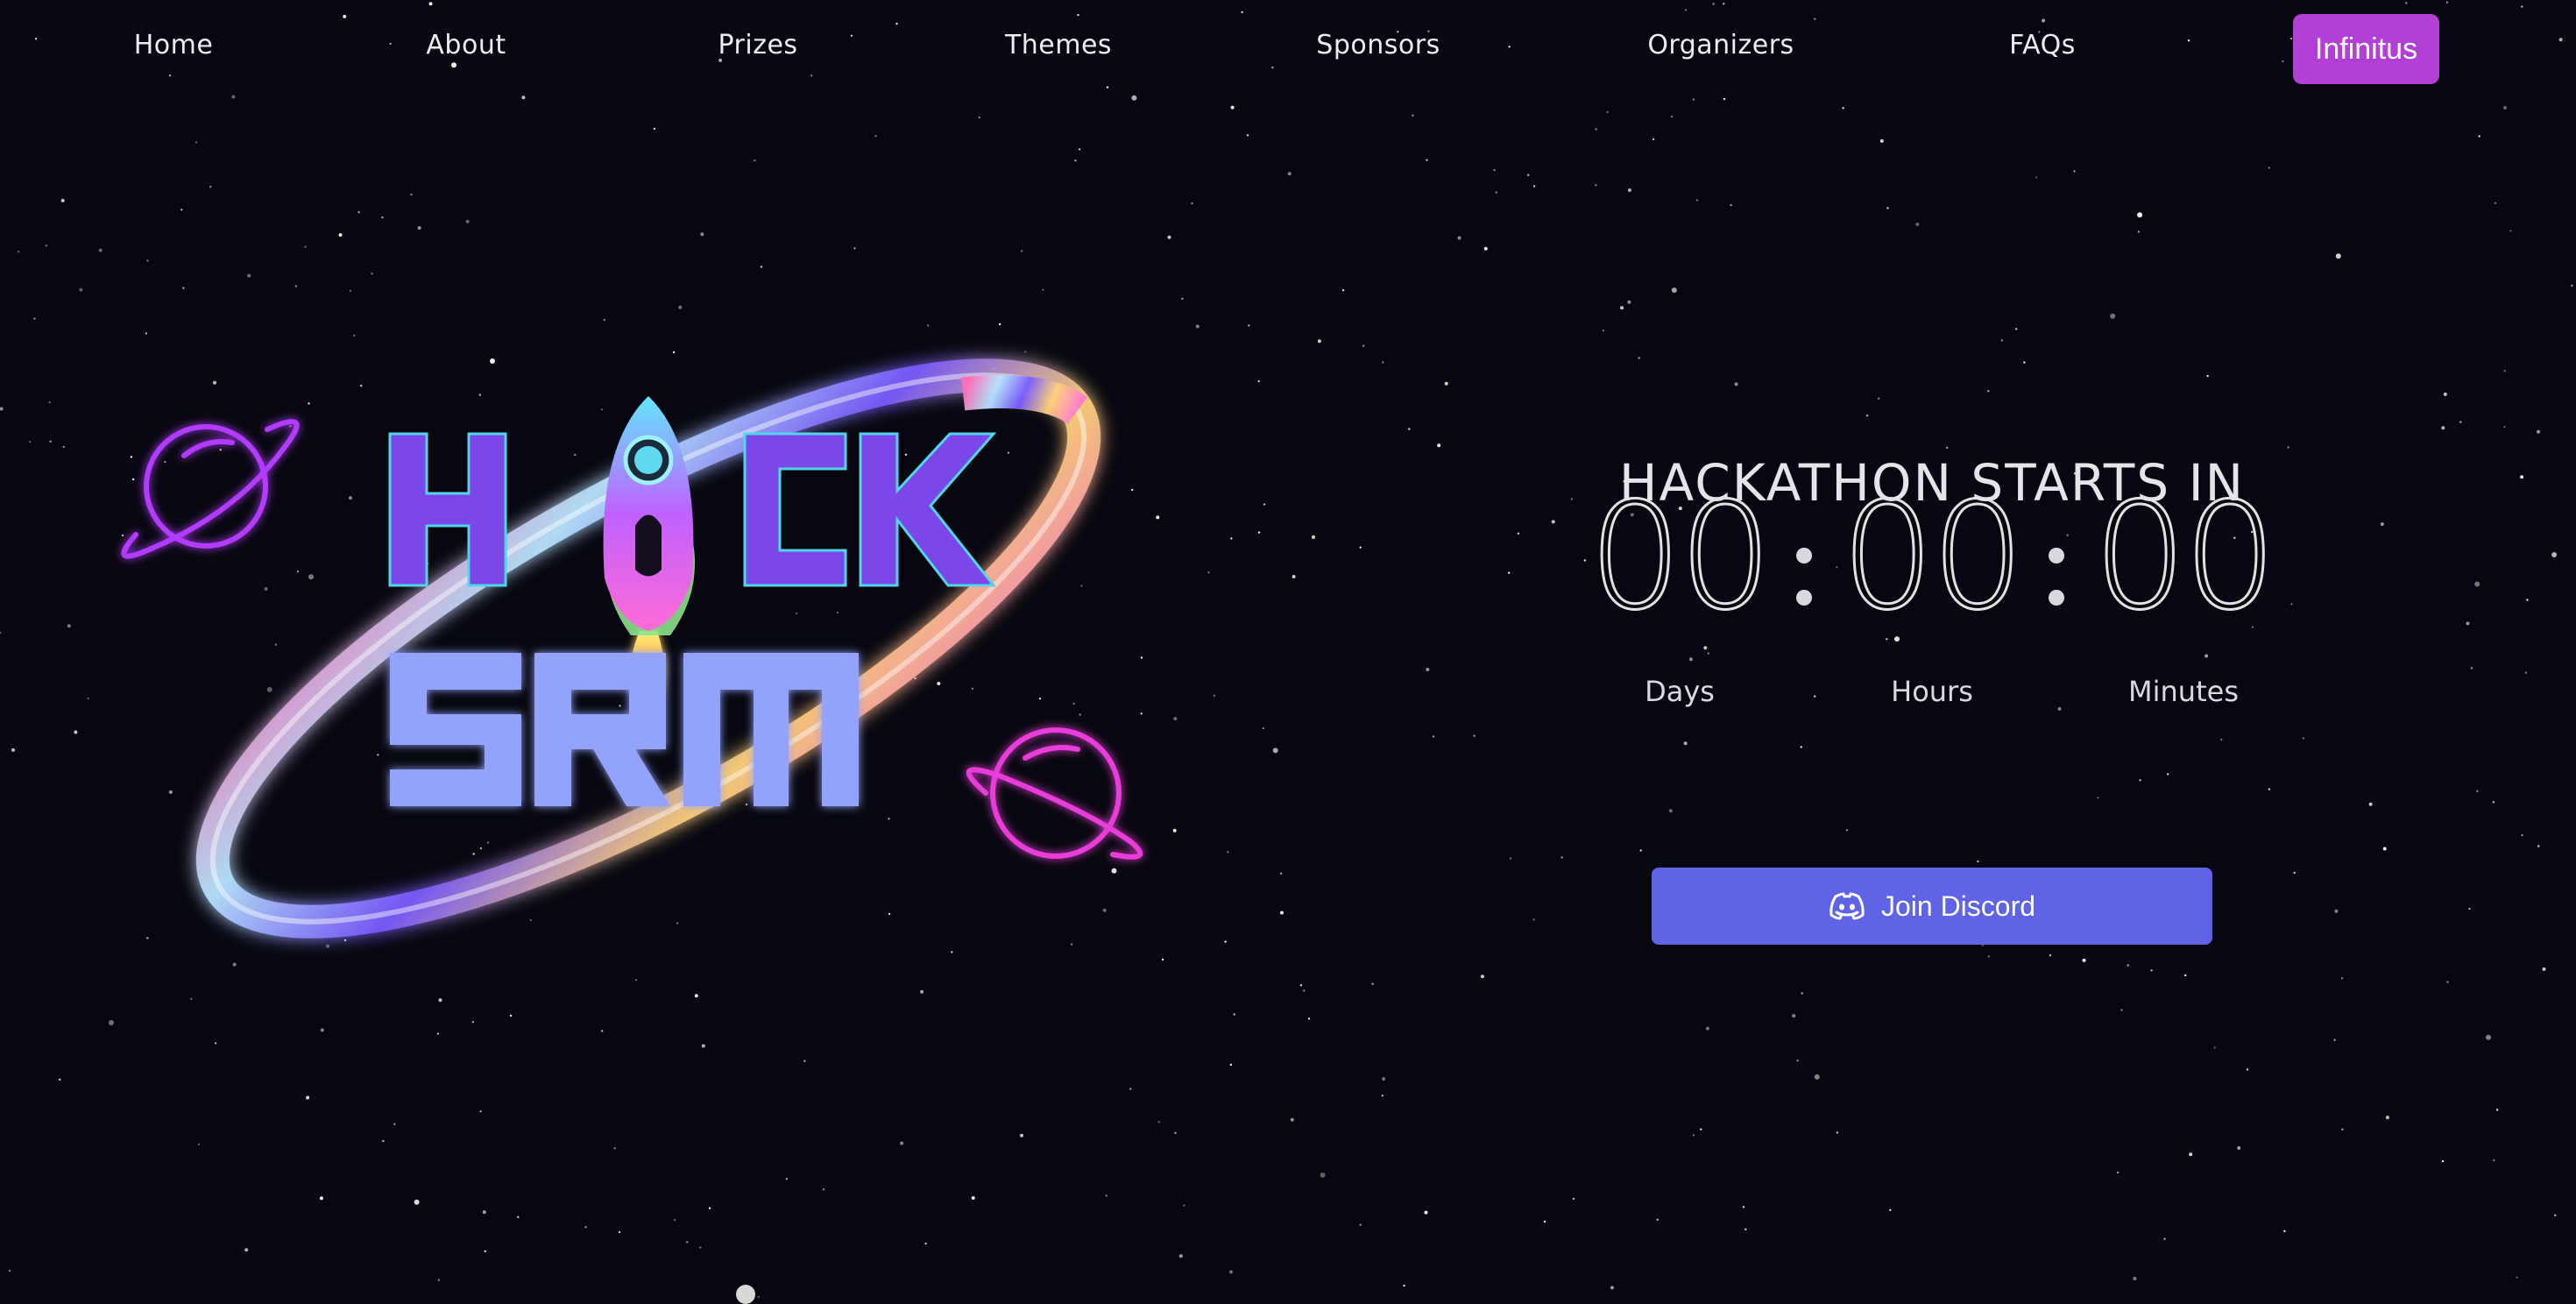  What do you see at coordinates (1932, 692) in the screenshot?
I see `countdown-hours-label: Hours` at bounding box center [1932, 692].